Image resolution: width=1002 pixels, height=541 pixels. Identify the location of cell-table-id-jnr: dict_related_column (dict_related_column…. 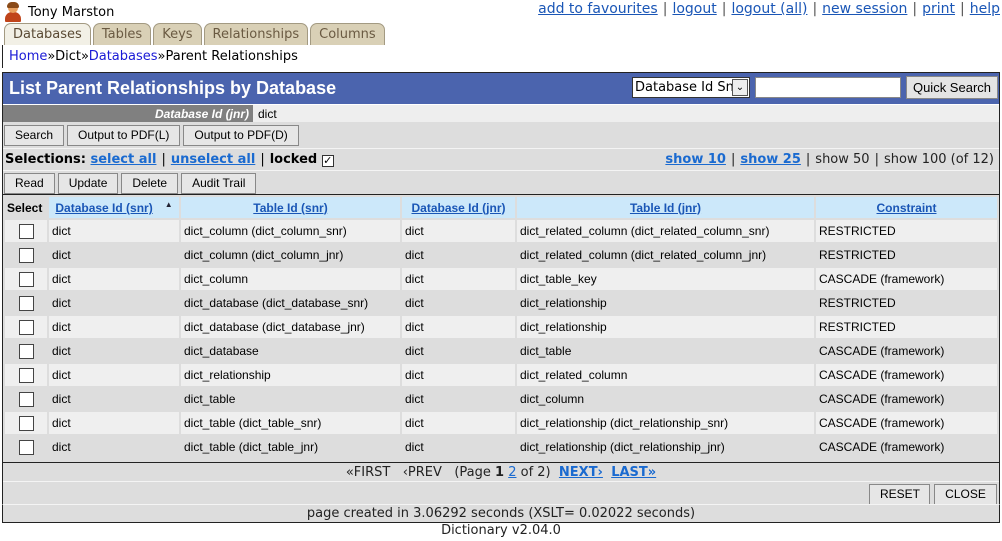
(665, 231).